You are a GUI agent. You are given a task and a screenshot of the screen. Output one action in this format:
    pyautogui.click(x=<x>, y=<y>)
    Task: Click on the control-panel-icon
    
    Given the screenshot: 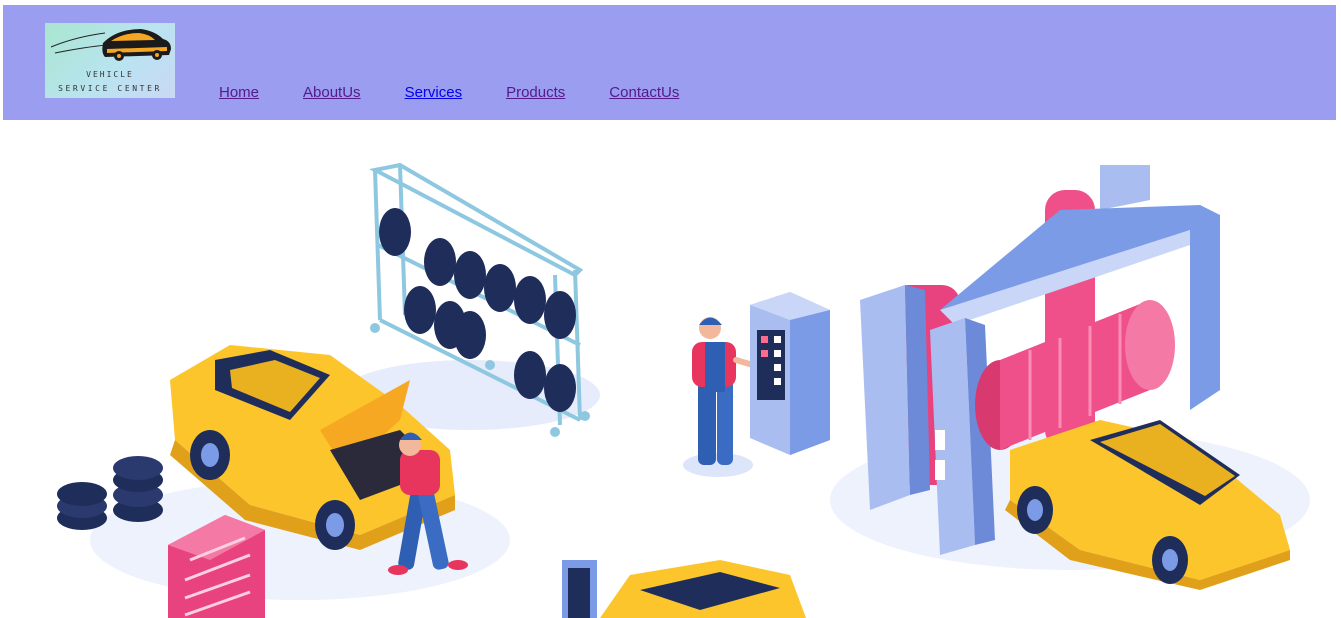 What is the action you would take?
    pyautogui.click(x=790, y=373)
    